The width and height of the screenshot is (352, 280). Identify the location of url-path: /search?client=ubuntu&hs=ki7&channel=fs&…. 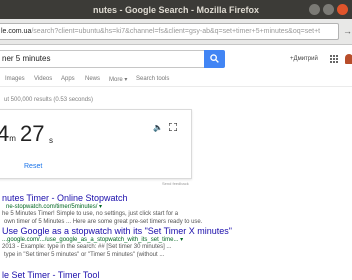
(176, 31).